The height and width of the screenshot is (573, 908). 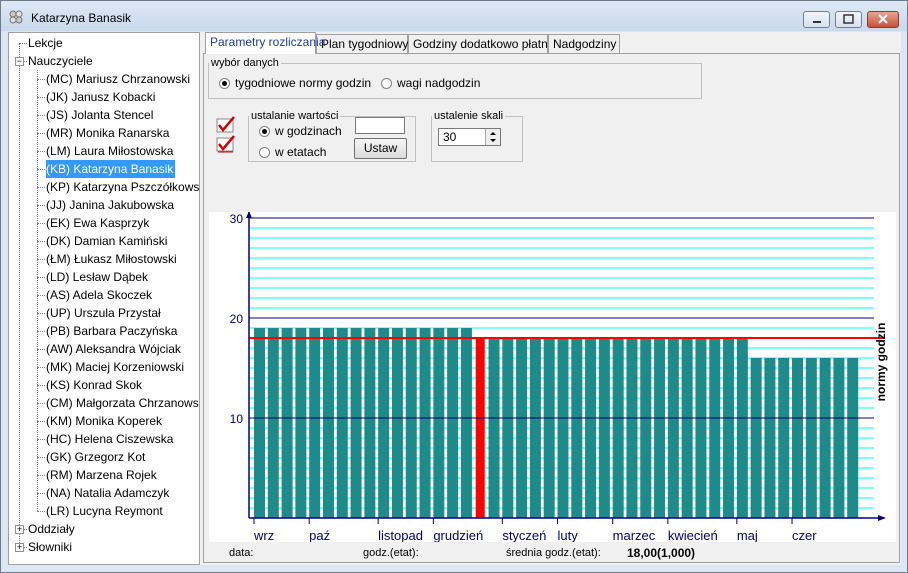 What do you see at coordinates (226, 144) in the screenshot?
I see `check-all-icon` at bounding box center [226, 144].